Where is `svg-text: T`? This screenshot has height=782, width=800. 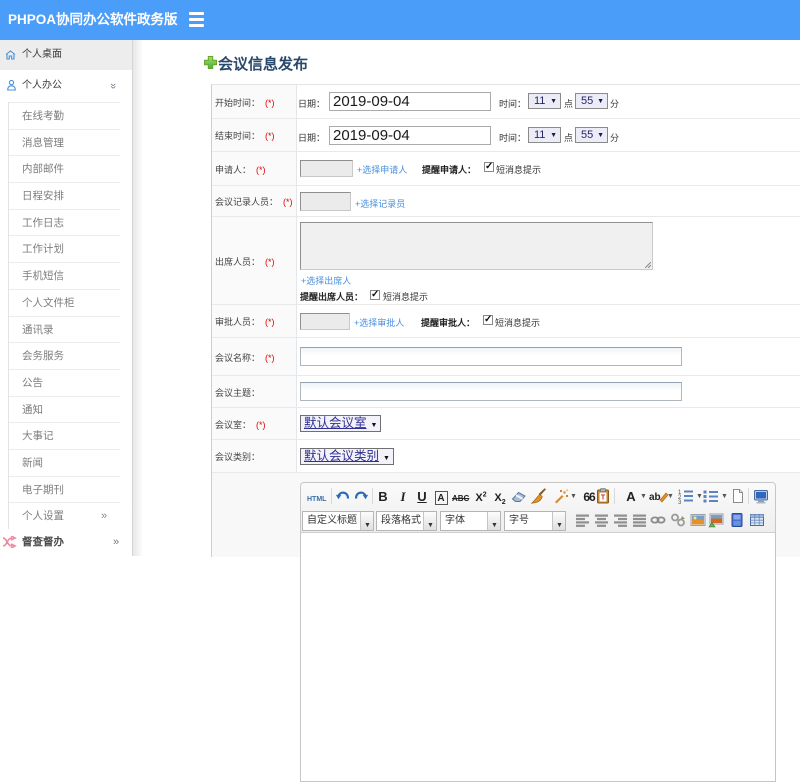 svg-text: T is located at coordinates (603, 498).